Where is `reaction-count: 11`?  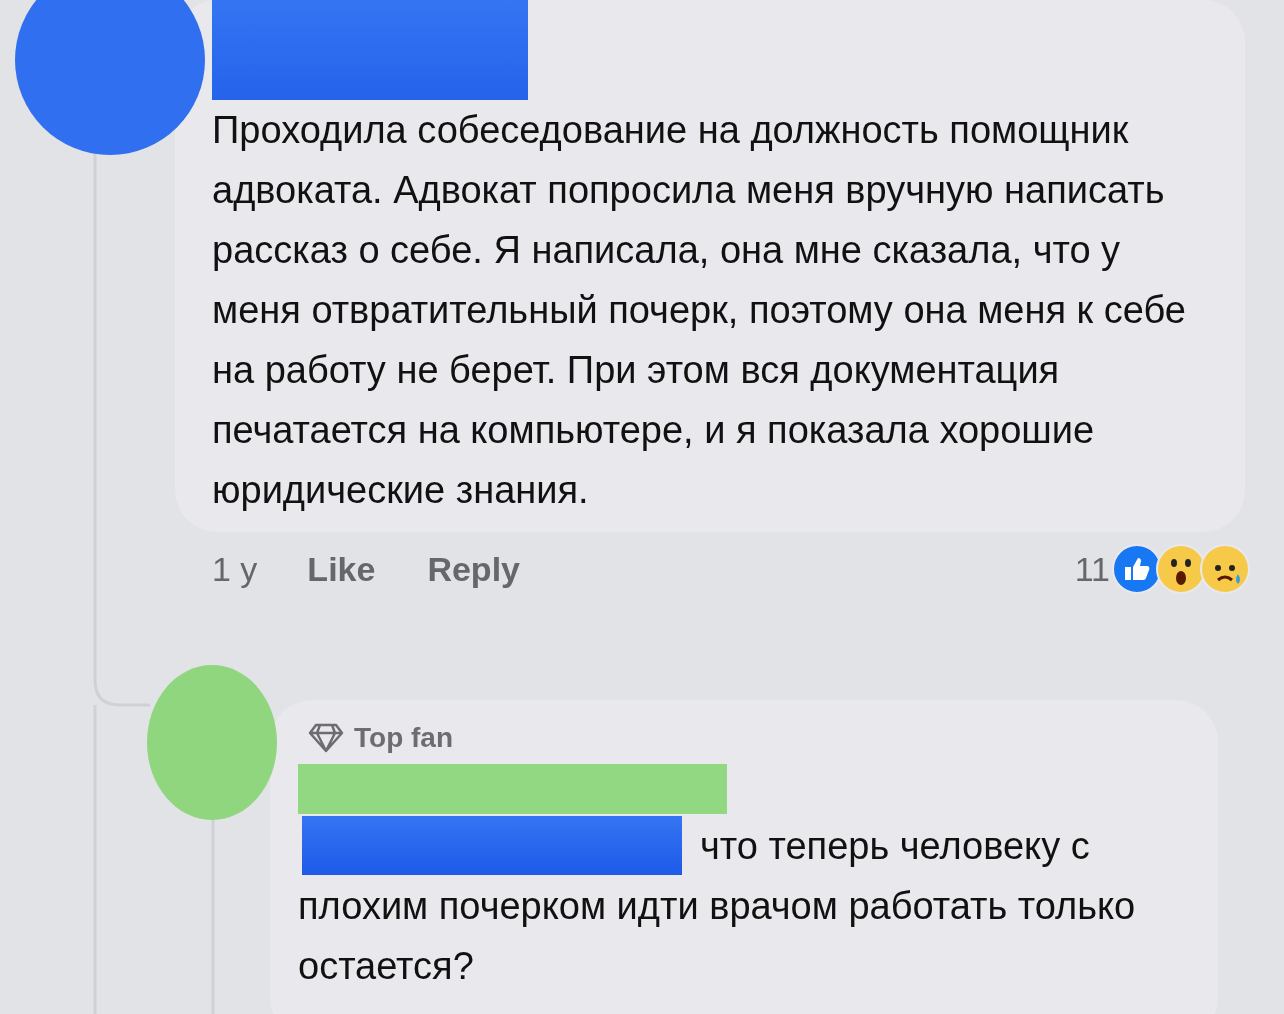
reaction-count: 11 is located at coordinates (1092, 569).